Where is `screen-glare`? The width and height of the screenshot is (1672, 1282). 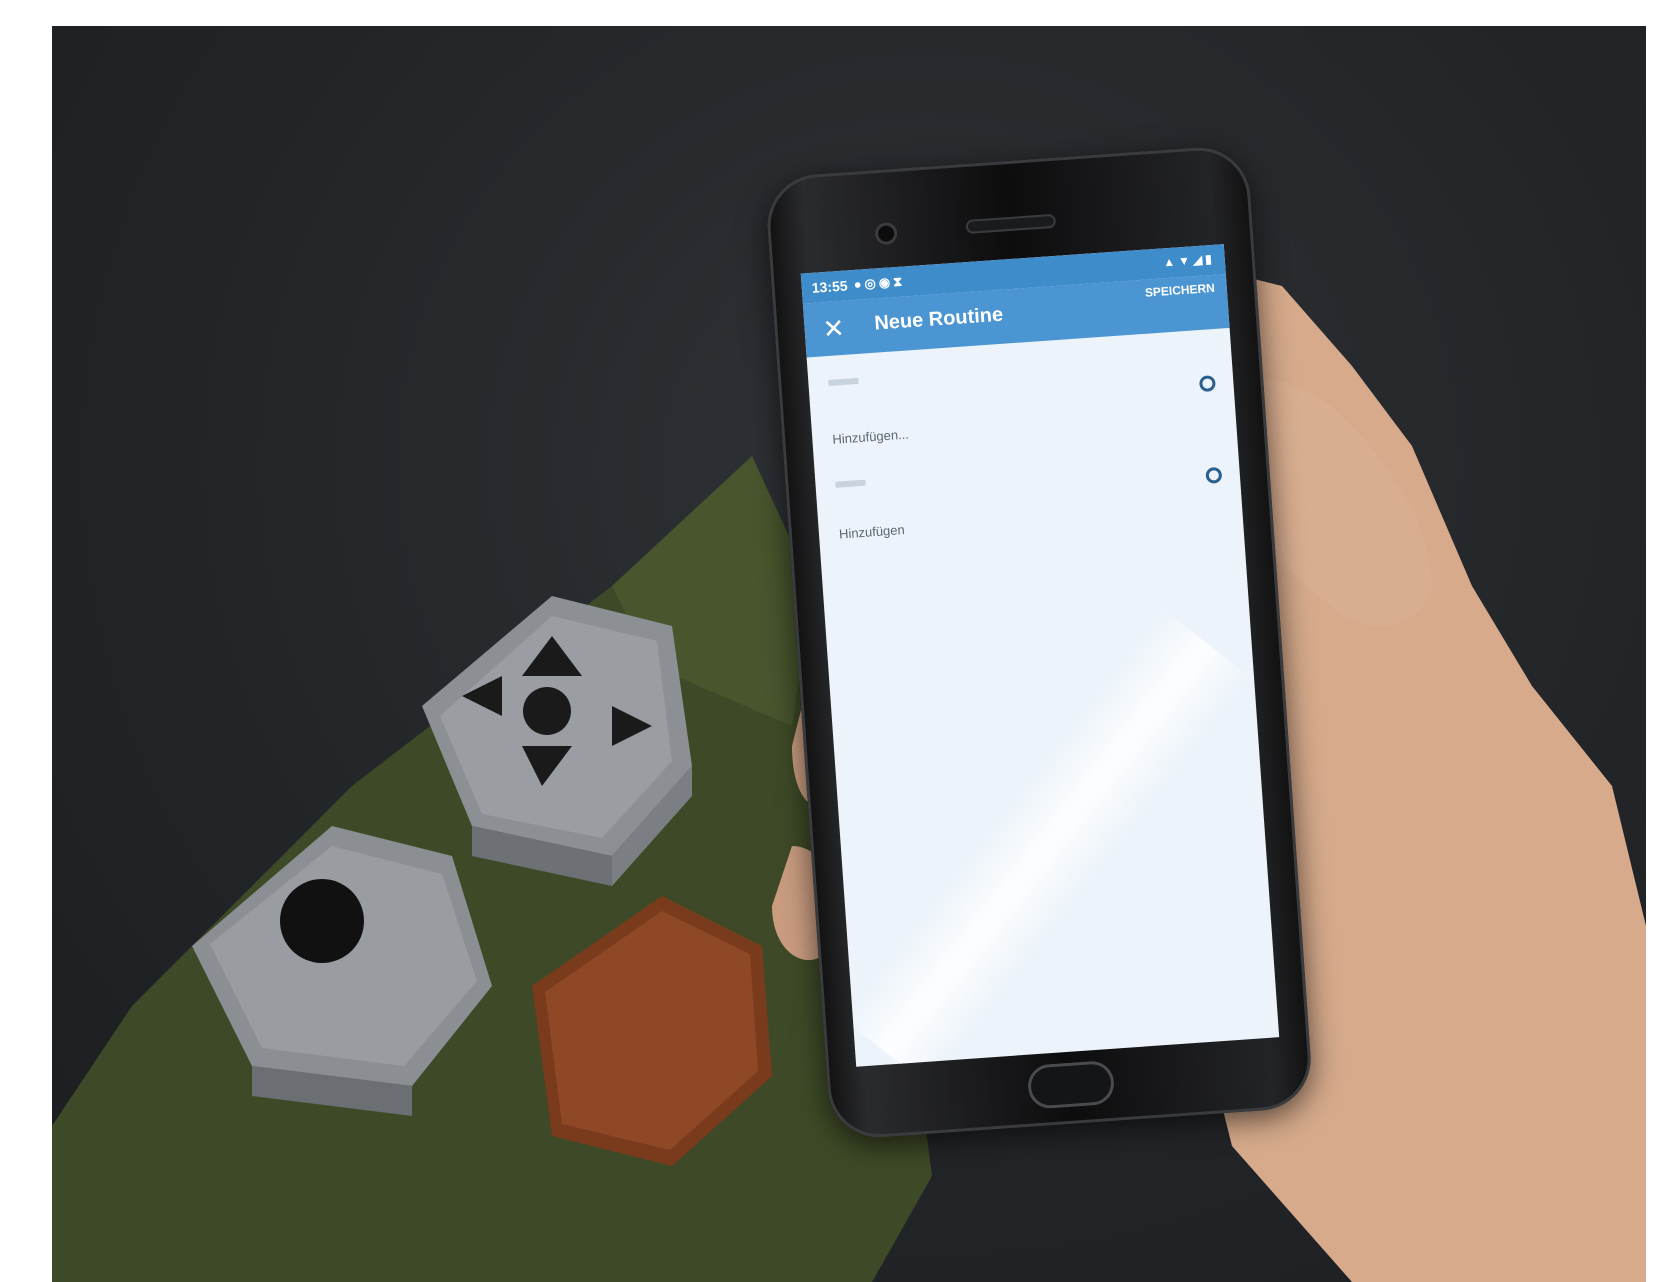
screen-glare is located at coordinates (1046, 838).